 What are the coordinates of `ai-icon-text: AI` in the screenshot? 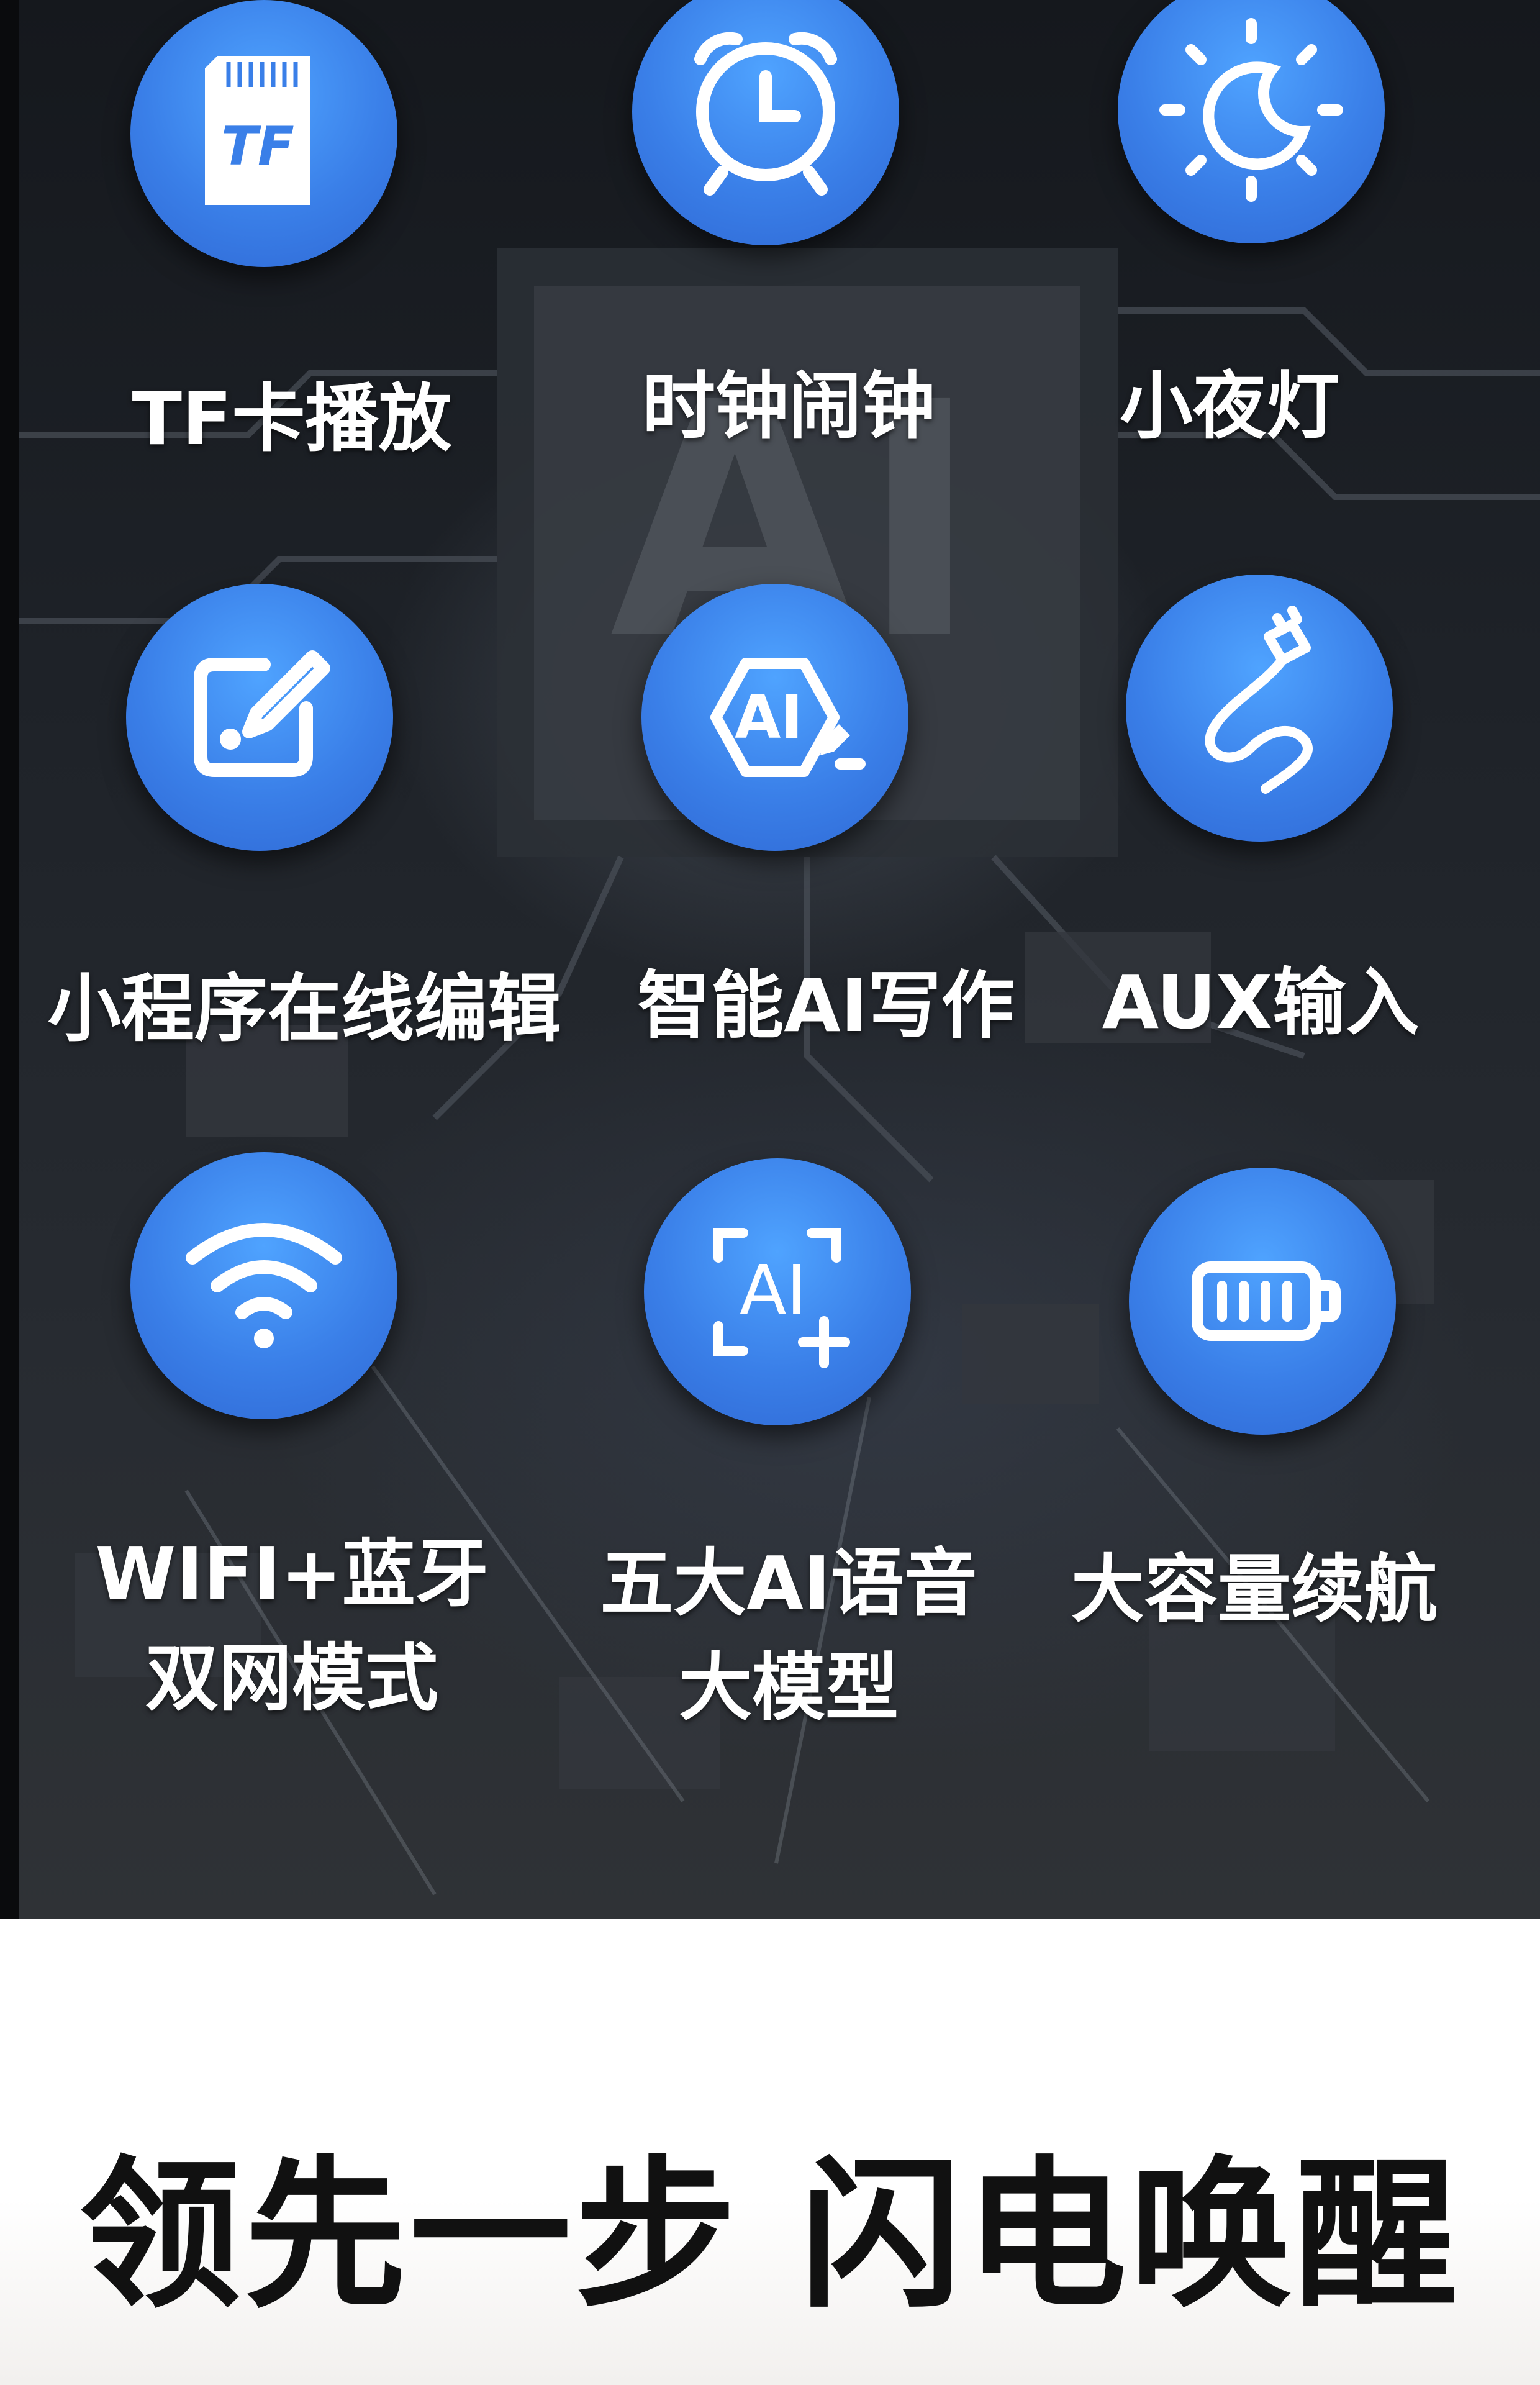 It's located at (769, 718).